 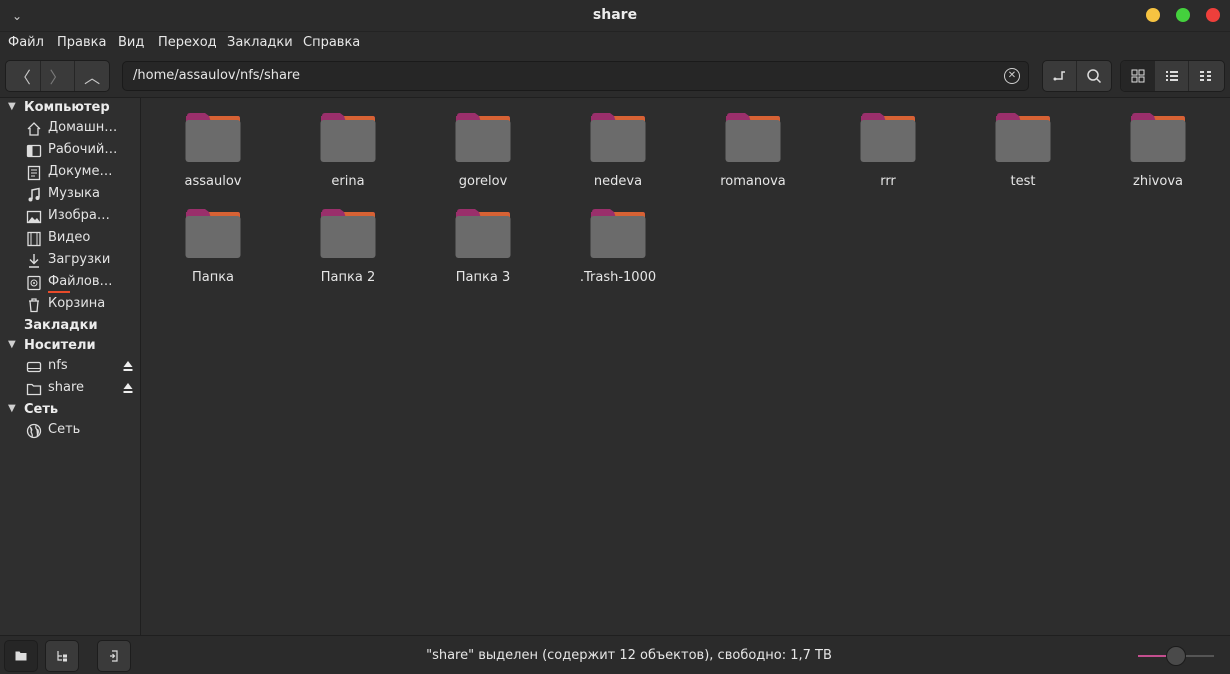 I want to click on minimize-button, so click(x=1153, y=15).